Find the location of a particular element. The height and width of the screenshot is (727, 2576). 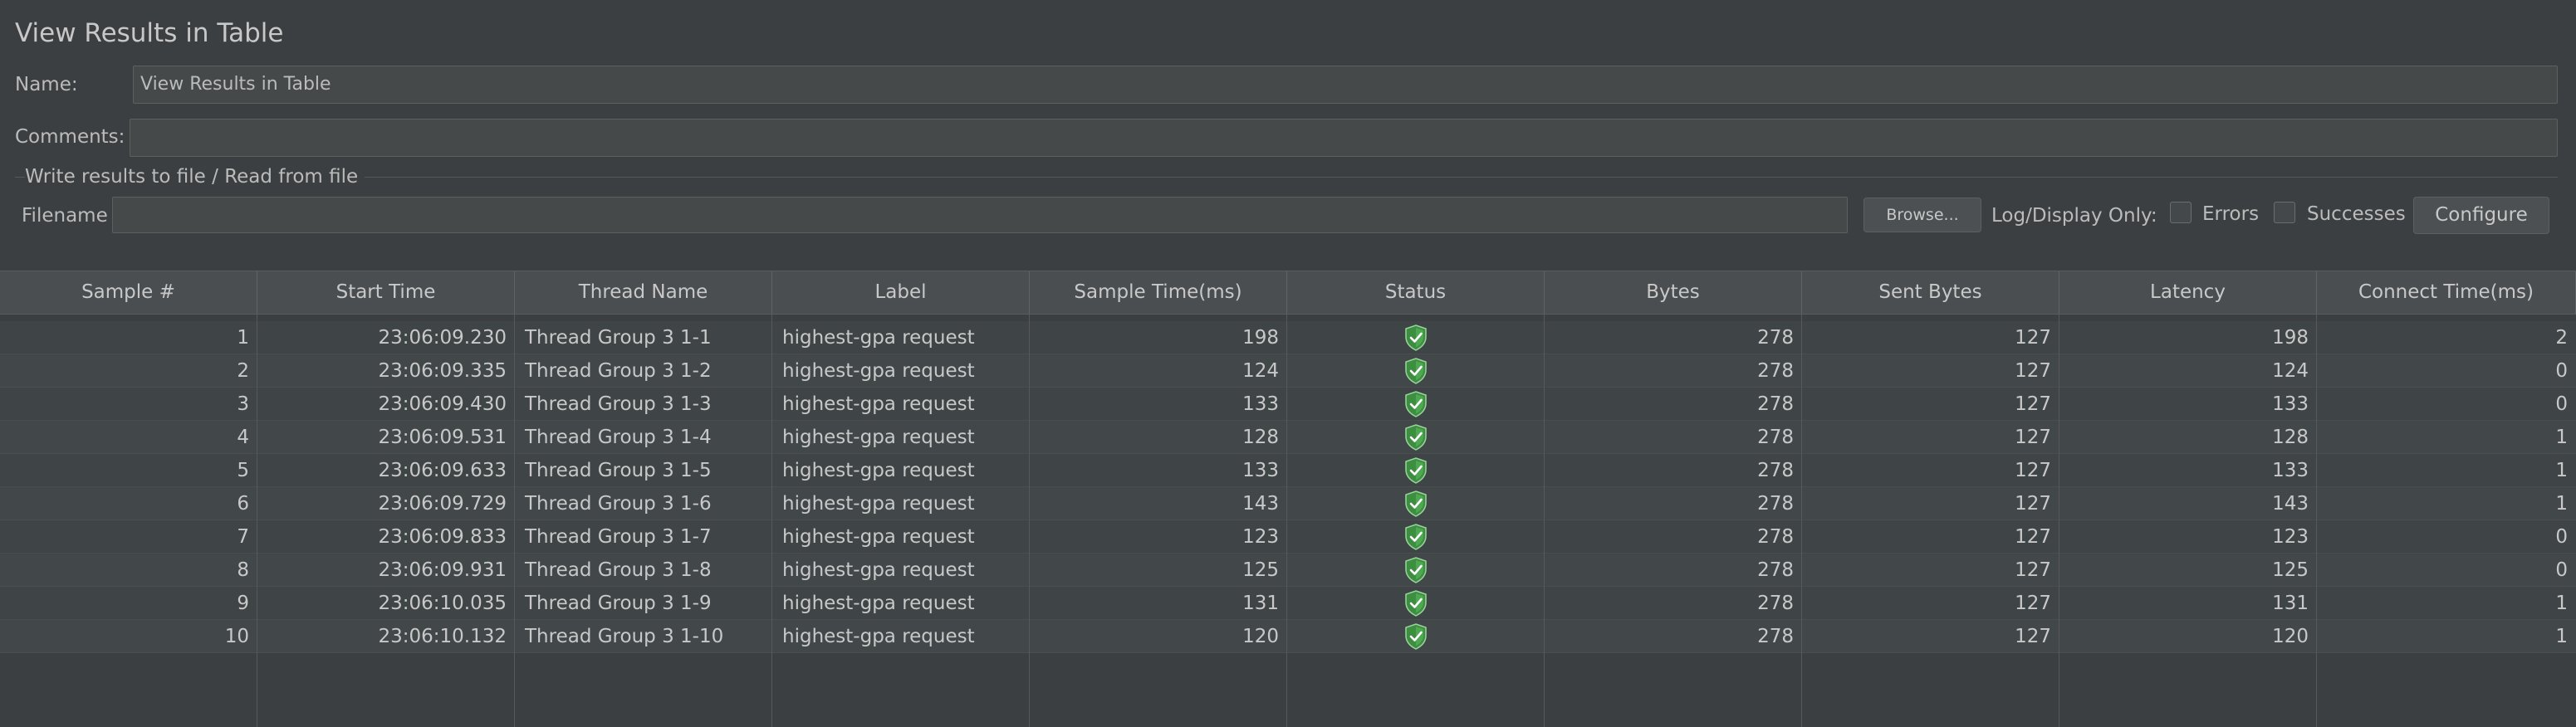

col-sent-bytes-header: Sent Bytes is located at coordinates (1931, 292).